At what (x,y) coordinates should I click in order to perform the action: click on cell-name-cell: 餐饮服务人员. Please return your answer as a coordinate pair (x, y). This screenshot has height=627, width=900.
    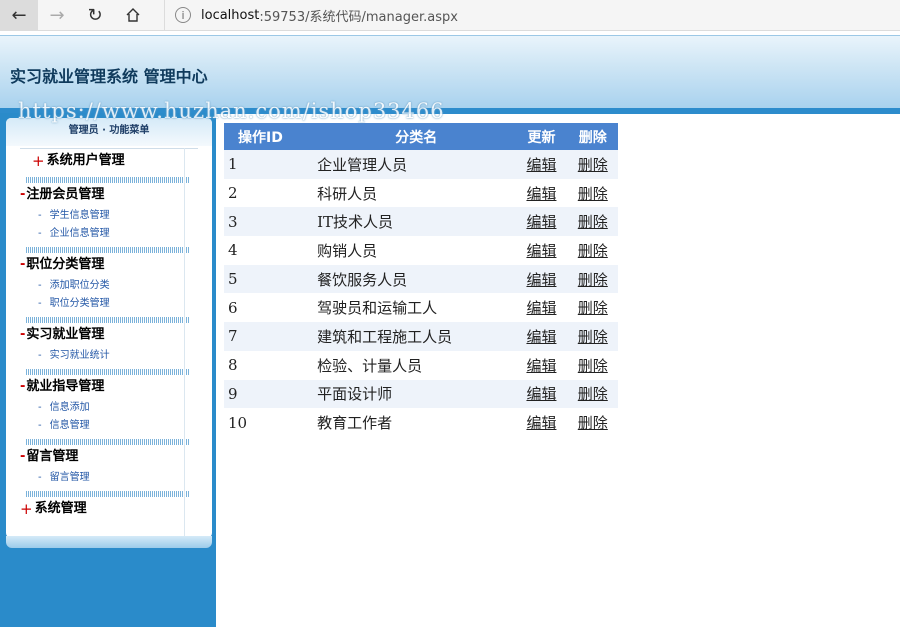
    Looking at the image, I should click on (416, 279).